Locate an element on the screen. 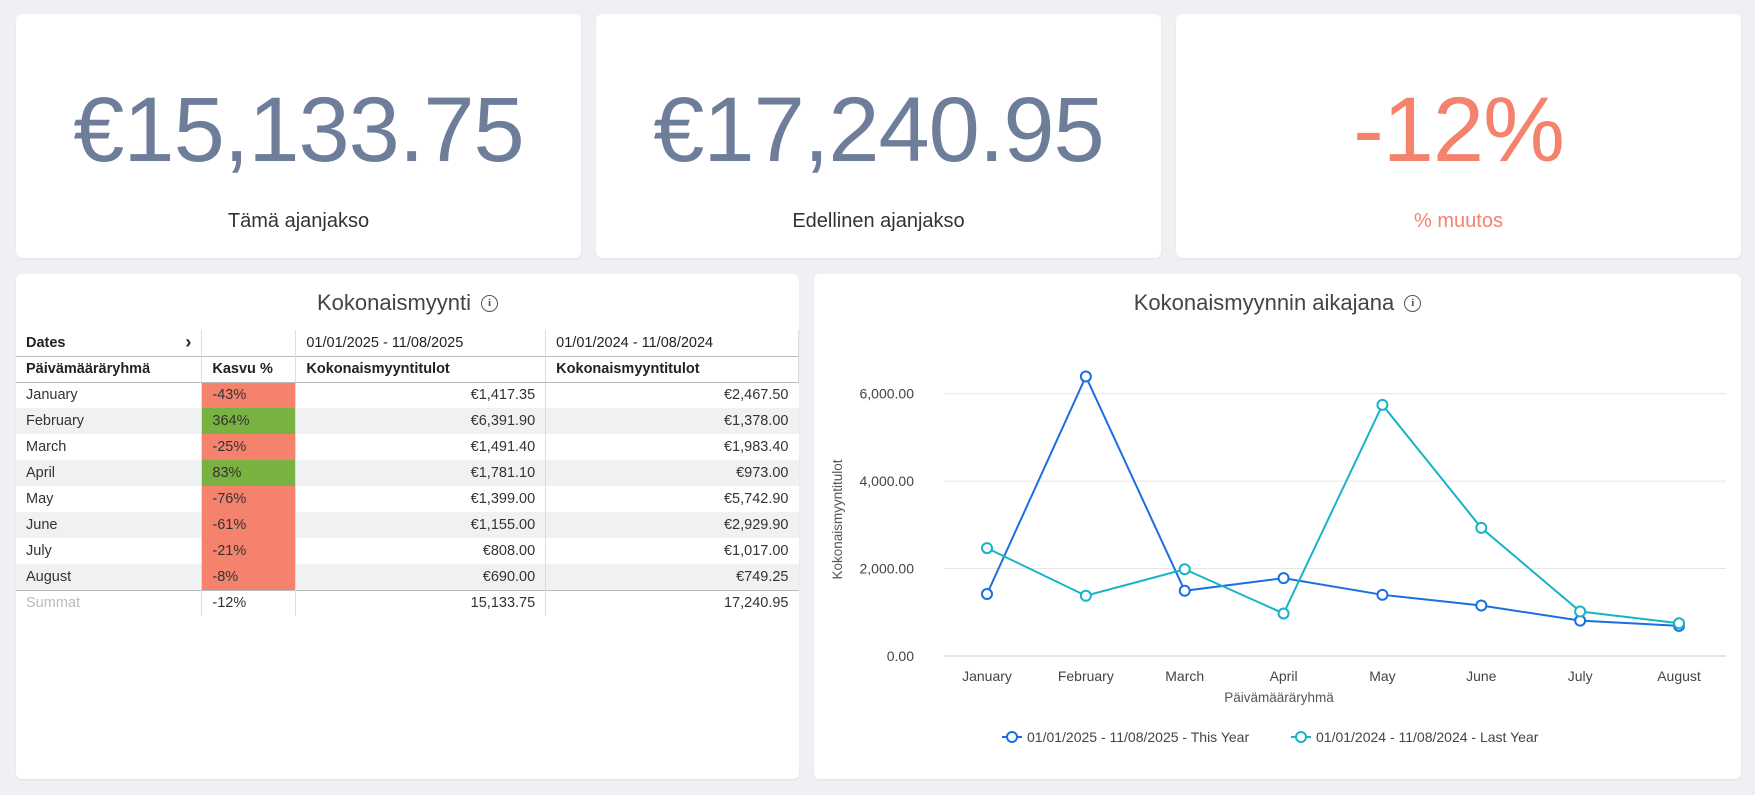  kpi-label: Edellinen ajanjakso is located at coordinates (878, 221).